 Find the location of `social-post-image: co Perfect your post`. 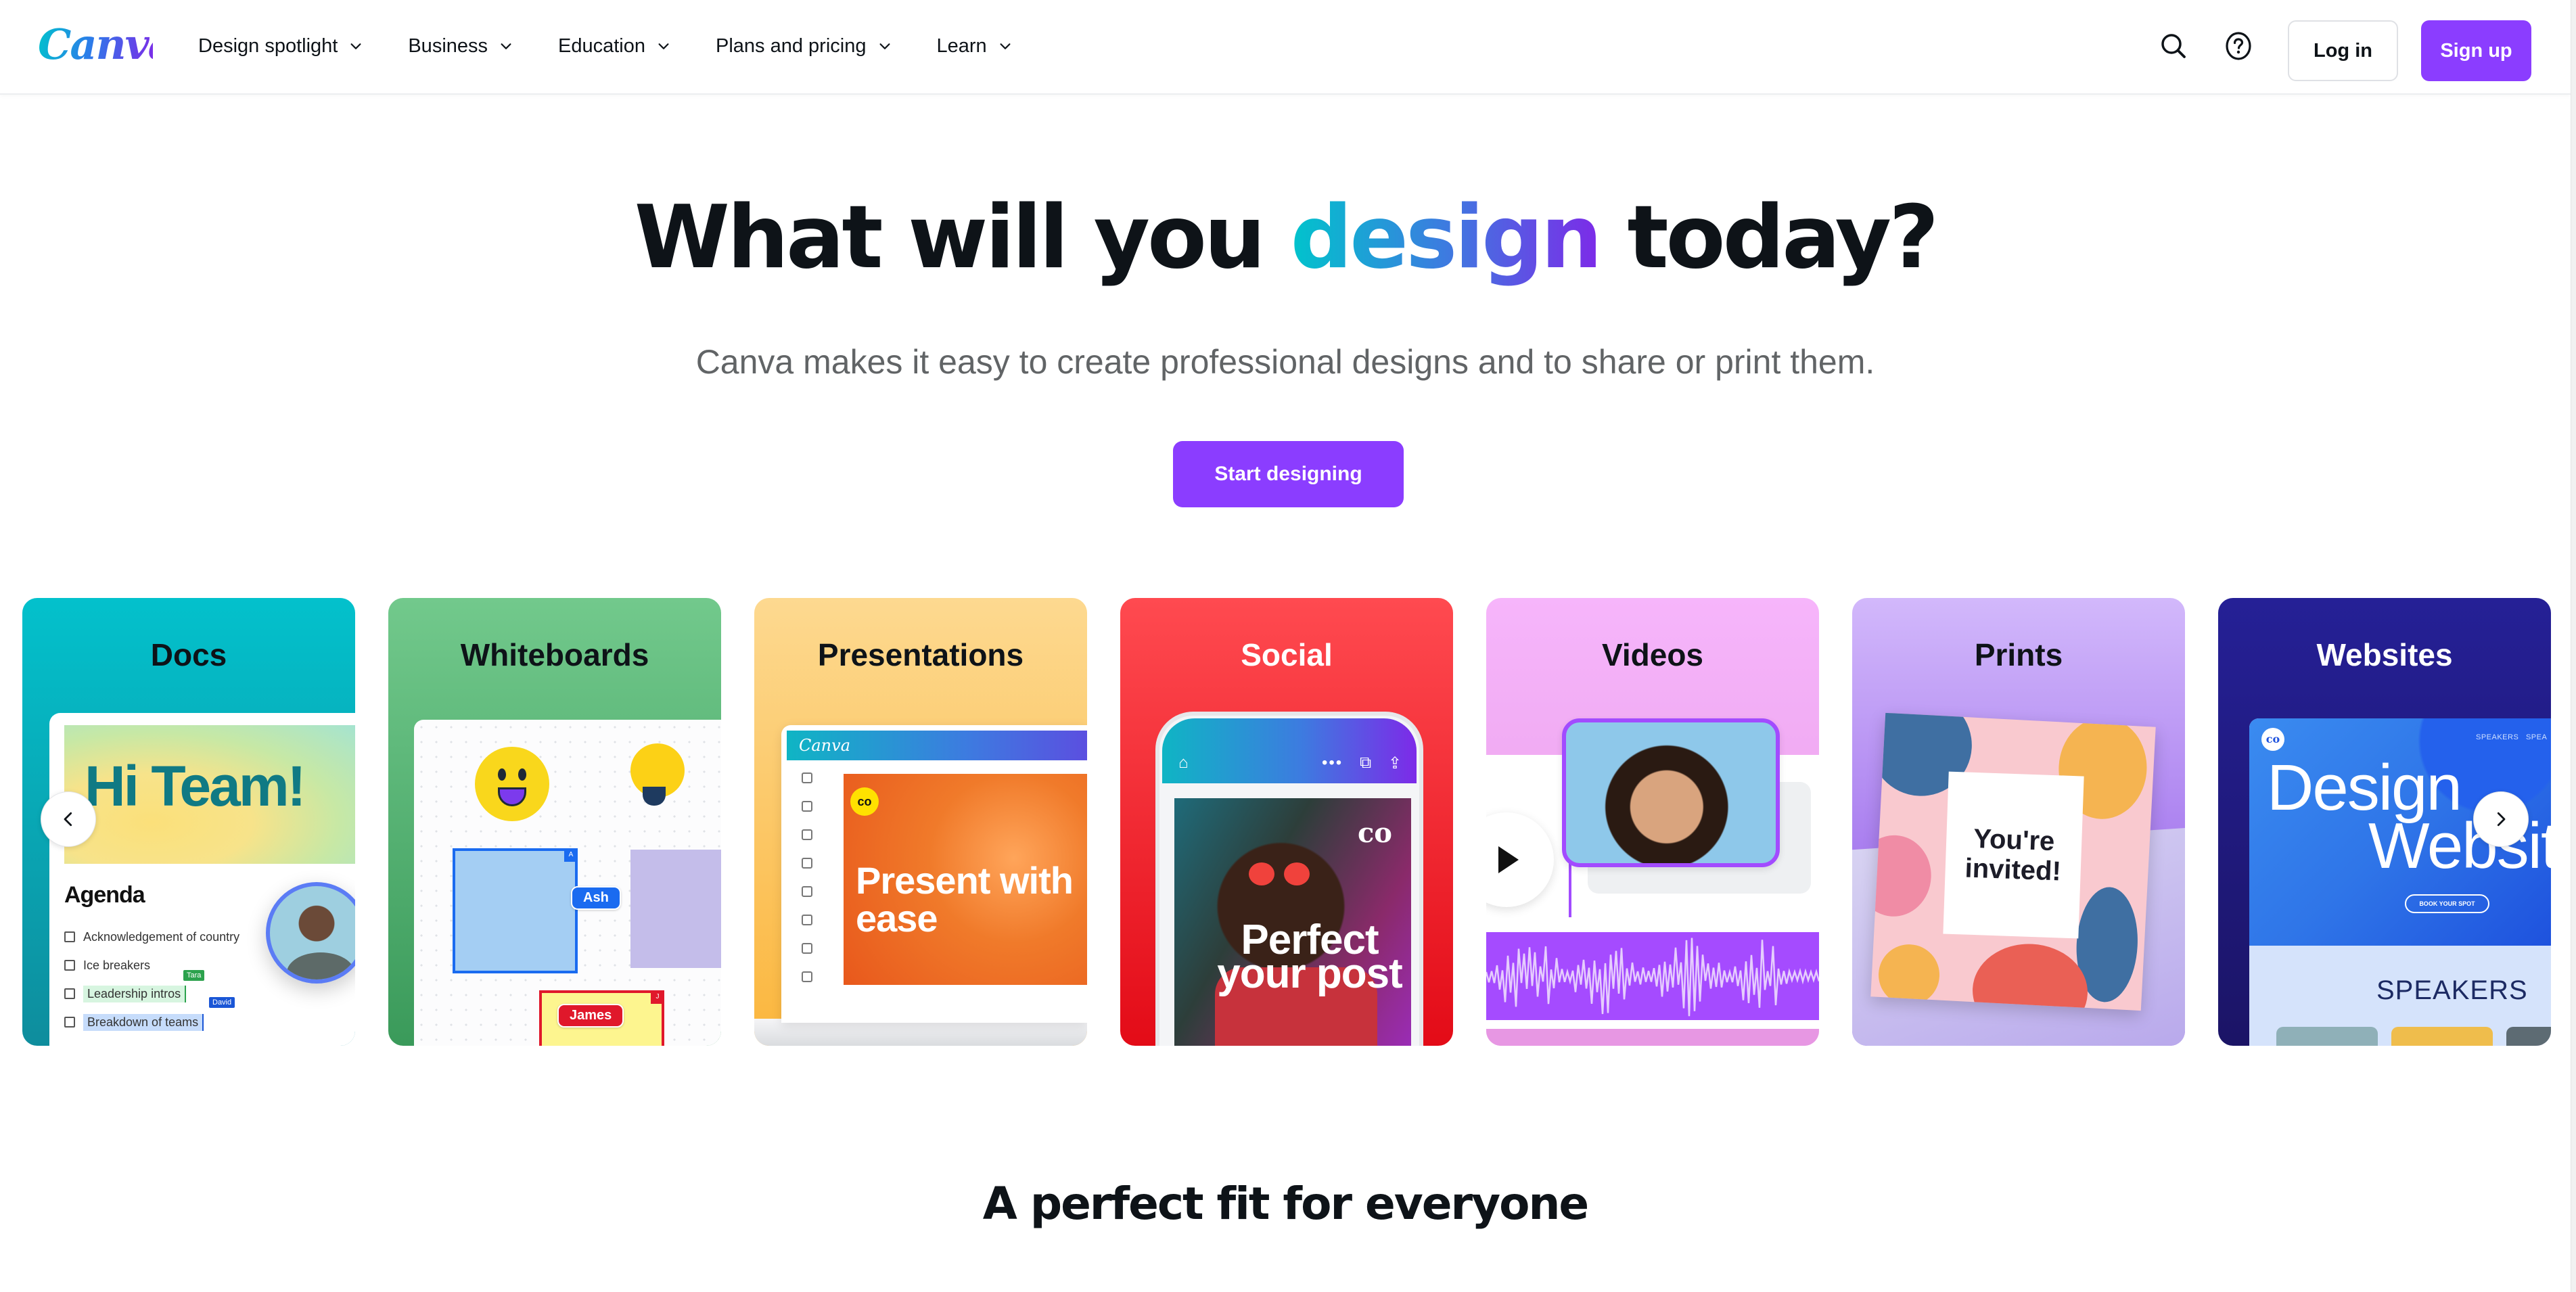

social-post-image: co Perfect your post is located at coordinates (1292, 922).